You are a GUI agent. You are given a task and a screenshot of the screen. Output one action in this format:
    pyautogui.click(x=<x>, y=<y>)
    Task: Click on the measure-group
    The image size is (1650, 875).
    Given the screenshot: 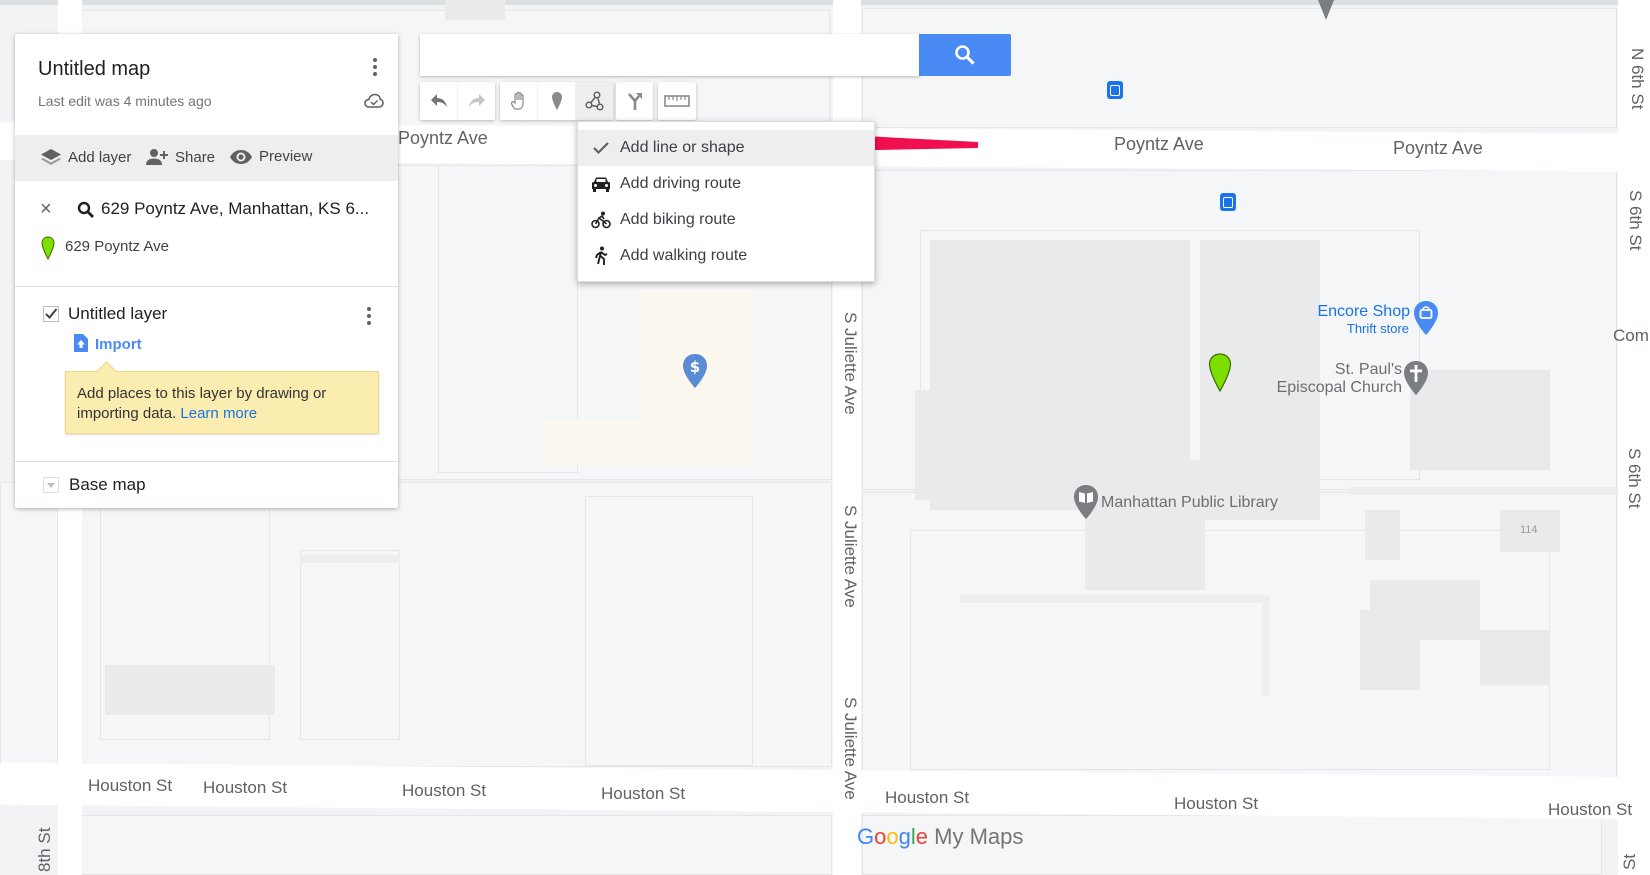 What is the action you would take?
    pyautogui.click(x=677, y=101)
    